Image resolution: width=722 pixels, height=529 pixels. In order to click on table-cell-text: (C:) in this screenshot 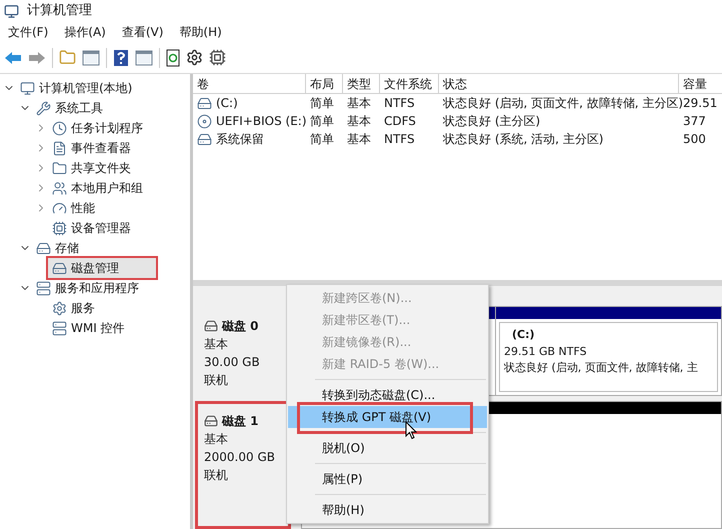, I will do `click(227, 103)`.